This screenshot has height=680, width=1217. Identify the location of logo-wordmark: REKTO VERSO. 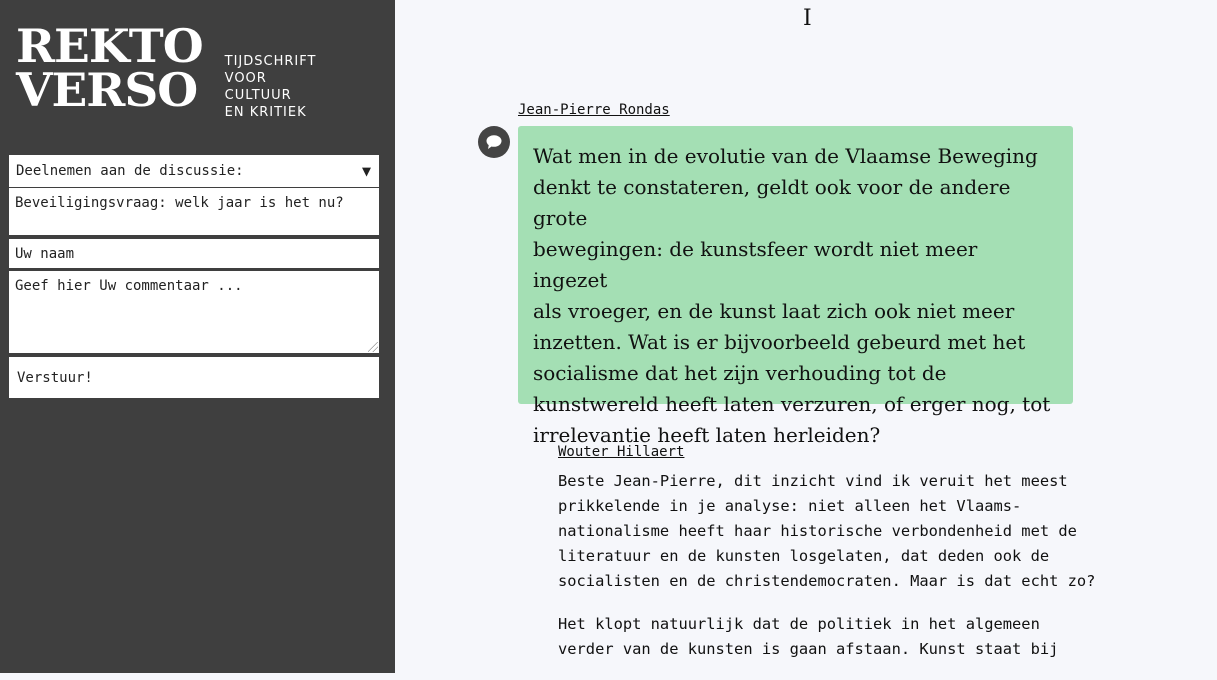
(110, 68).